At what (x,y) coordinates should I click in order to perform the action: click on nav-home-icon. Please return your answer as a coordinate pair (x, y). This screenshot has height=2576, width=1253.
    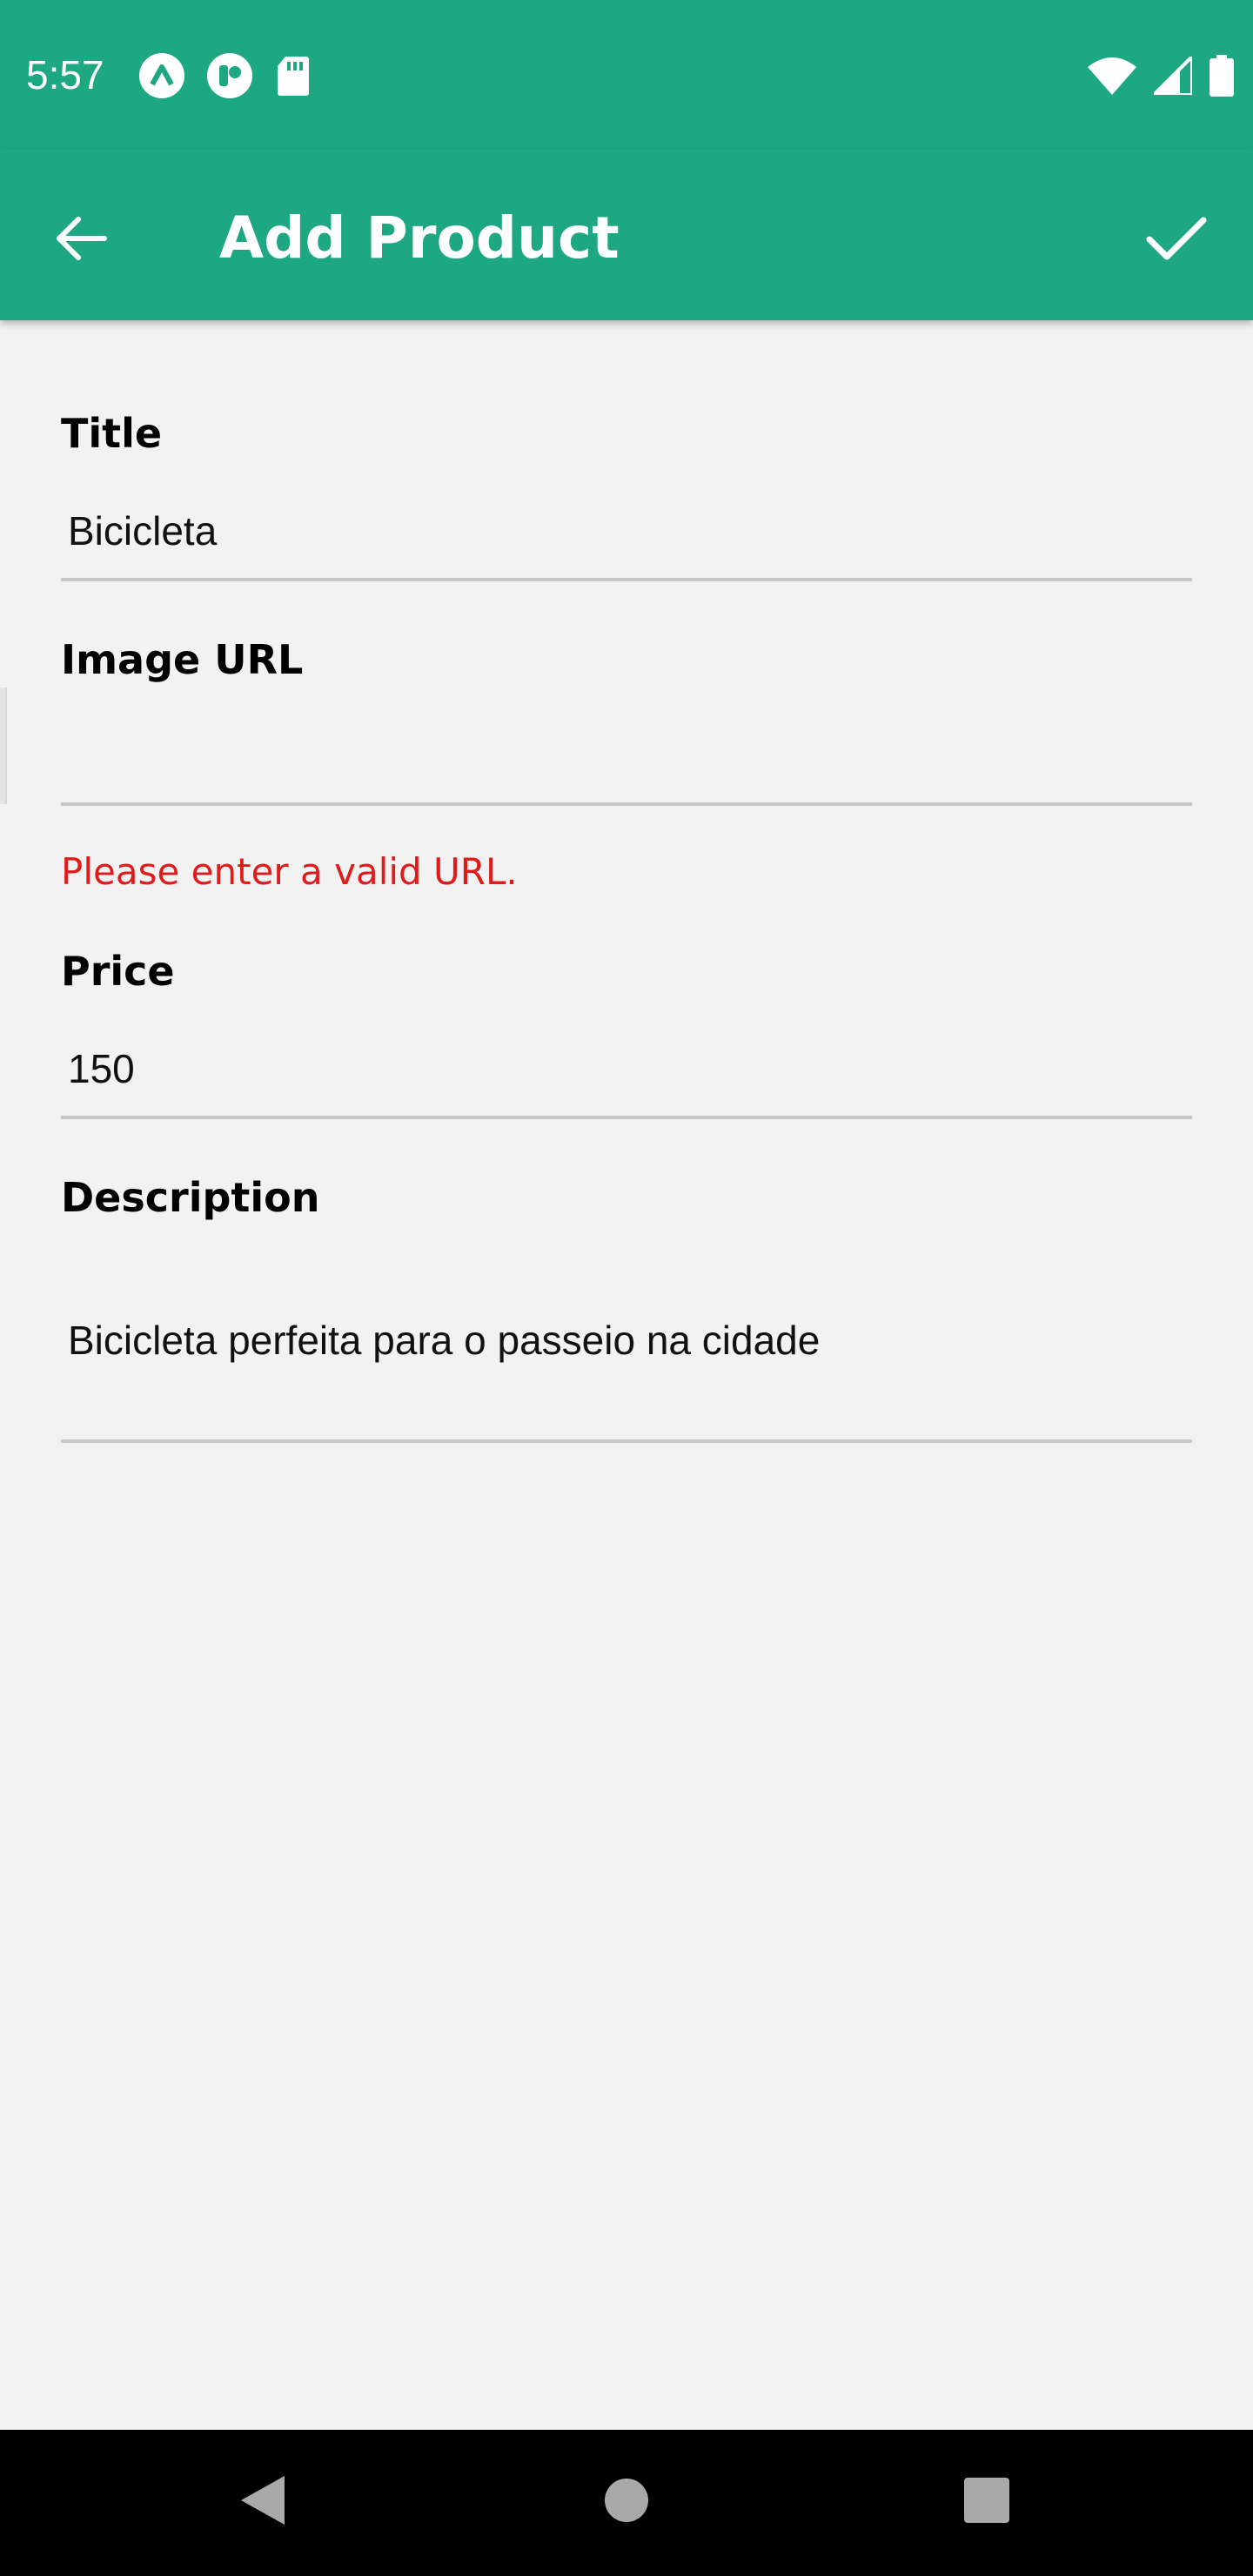
    Looking at the image, I should click on (626, 2502).